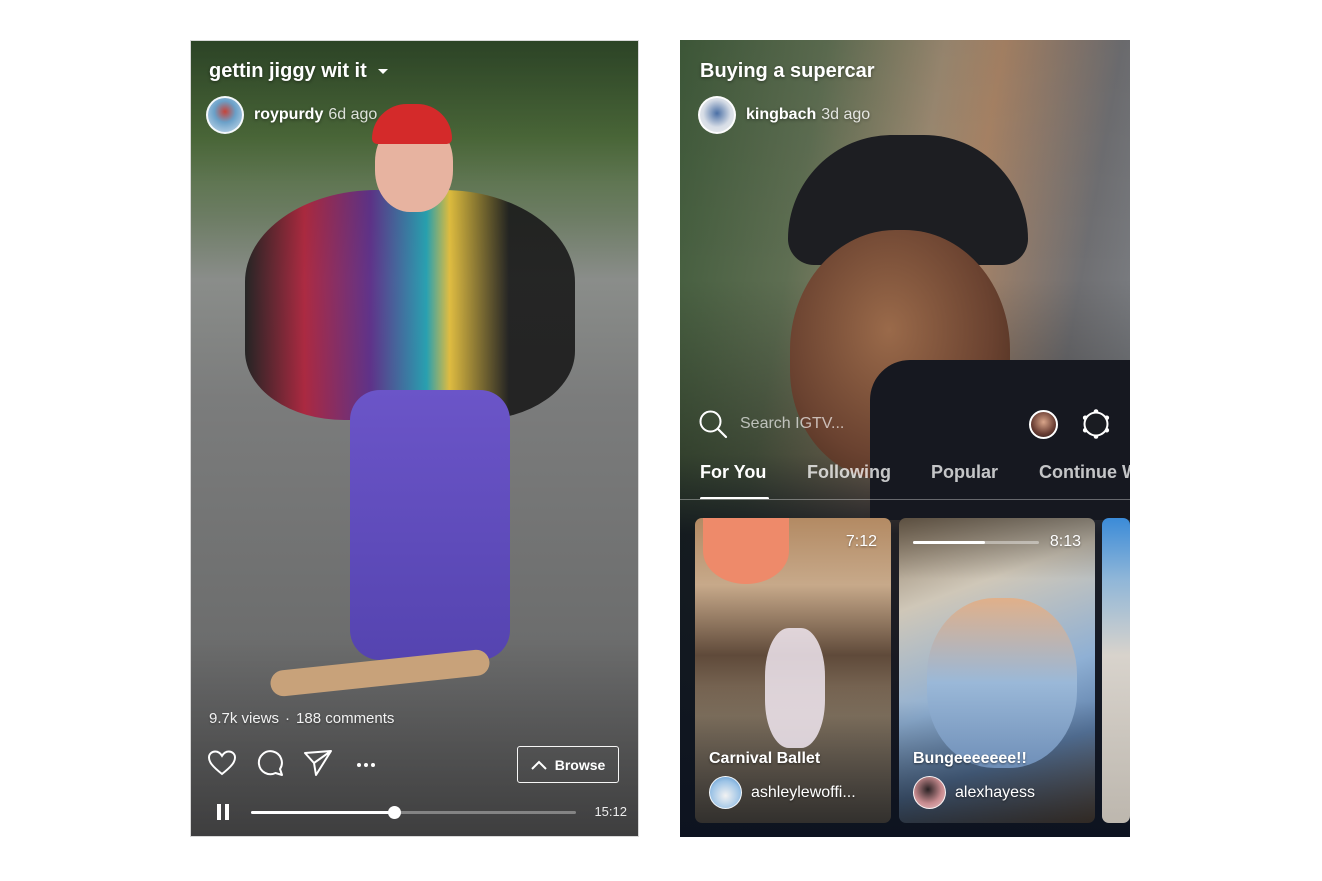 The image size is (1322, 881). I want to click on card-title: Bungeeeeeee!!, so click(970, 758).